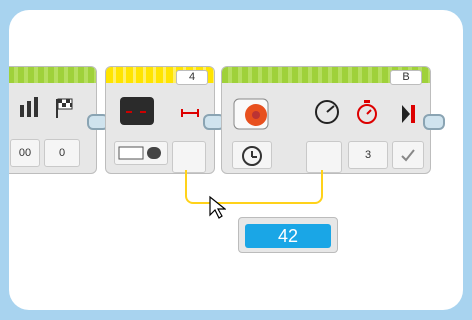  What do you see at coordinates (408, 114) in the screenshot?
I see `stop-bar-icon` at bounding box center [408, 114].